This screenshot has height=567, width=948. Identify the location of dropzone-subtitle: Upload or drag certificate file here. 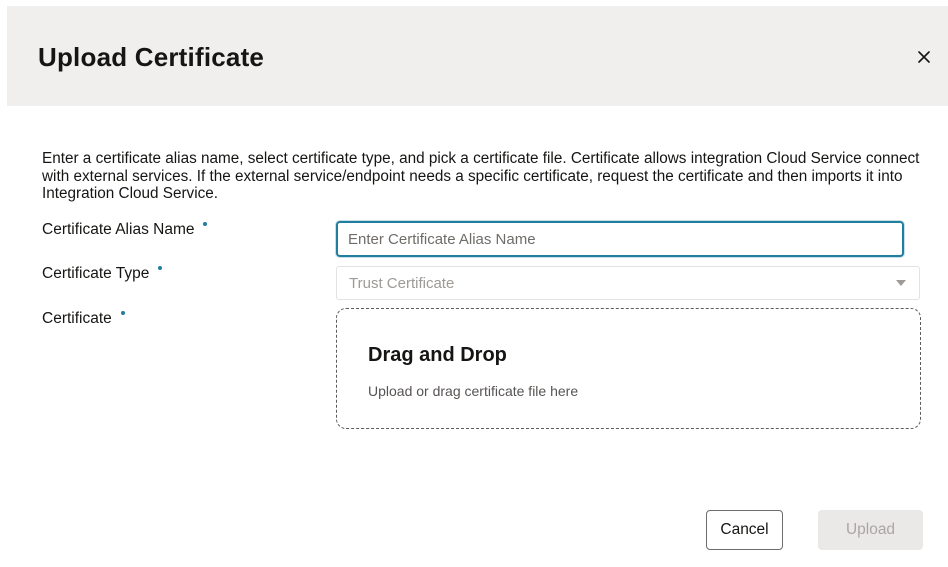
(473, 391).